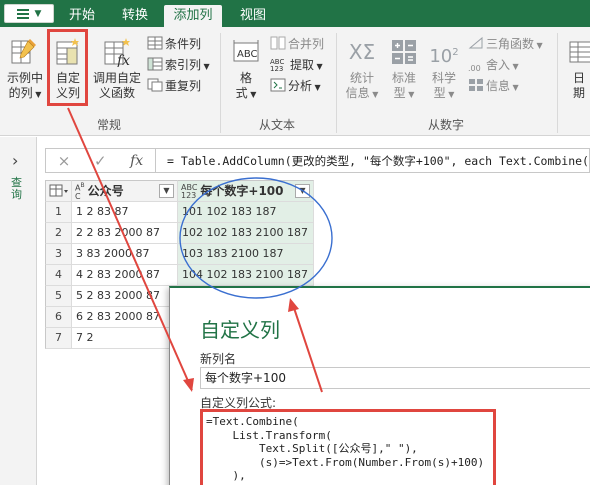 The height and width of the screenshot is (485, 590). I want to click on duplicate-column-button: 重复列, so click(174, 86).